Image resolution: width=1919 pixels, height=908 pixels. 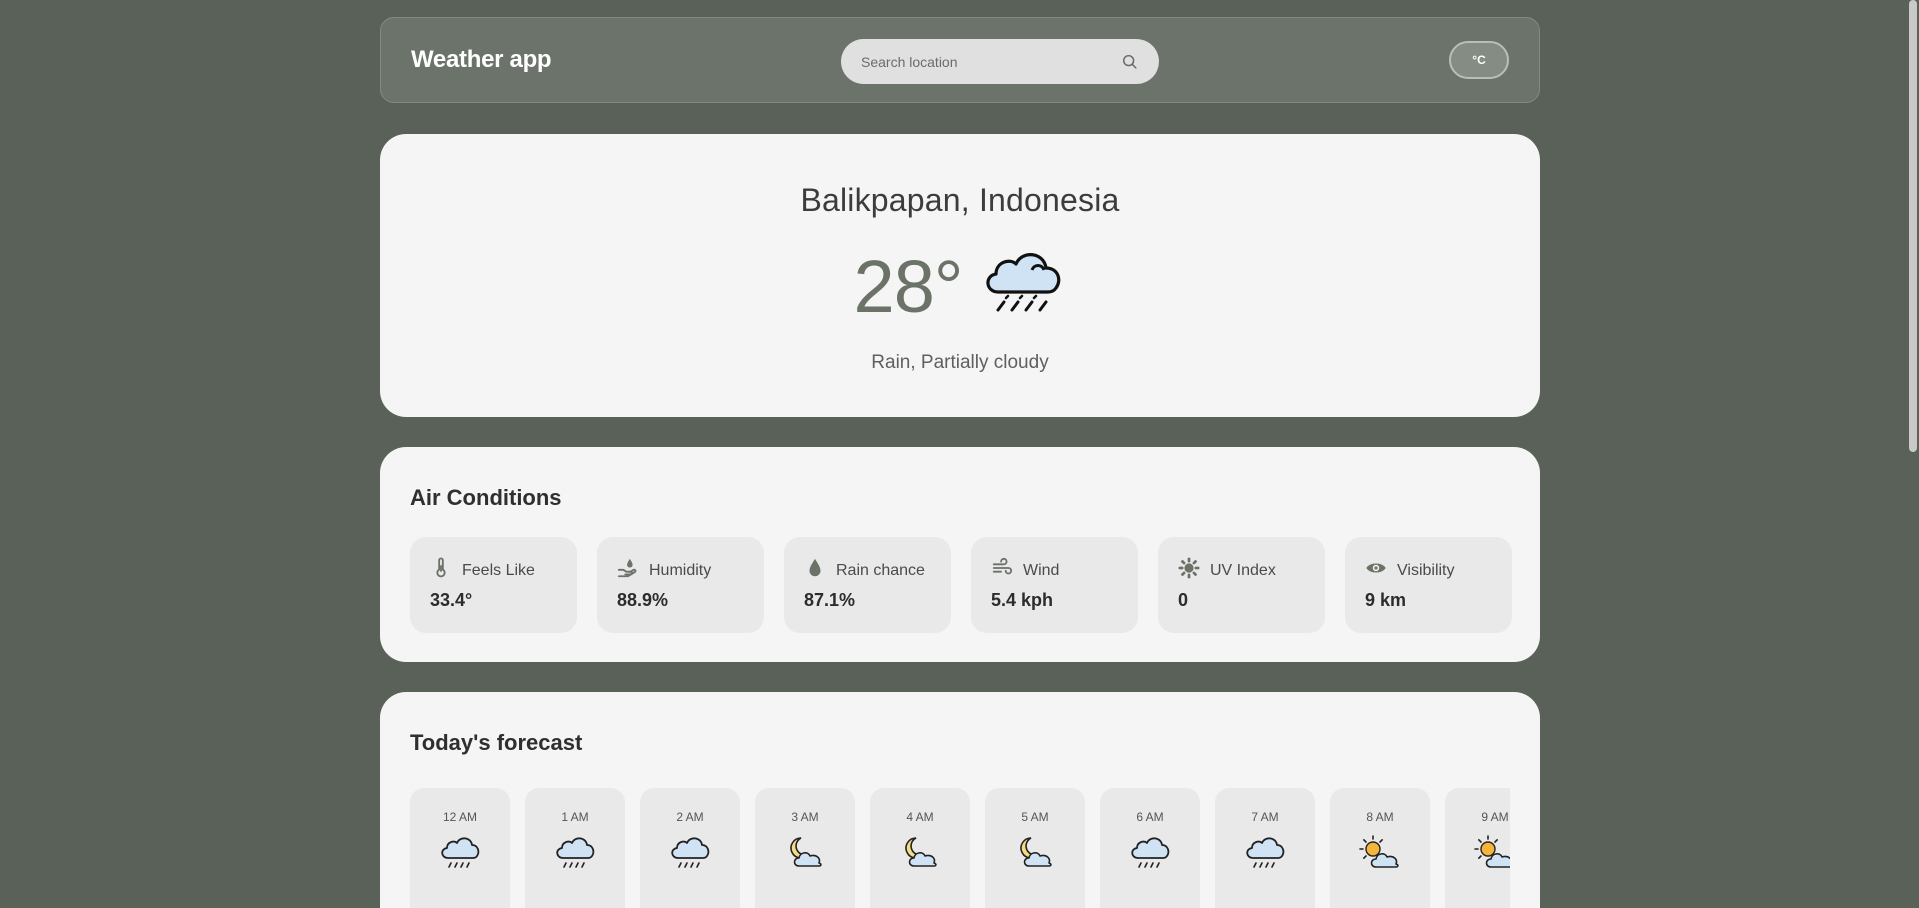 What do you see at coordinates (991, 61) in the screenshot?
I see `search-input` at bounding box center [991, 61].